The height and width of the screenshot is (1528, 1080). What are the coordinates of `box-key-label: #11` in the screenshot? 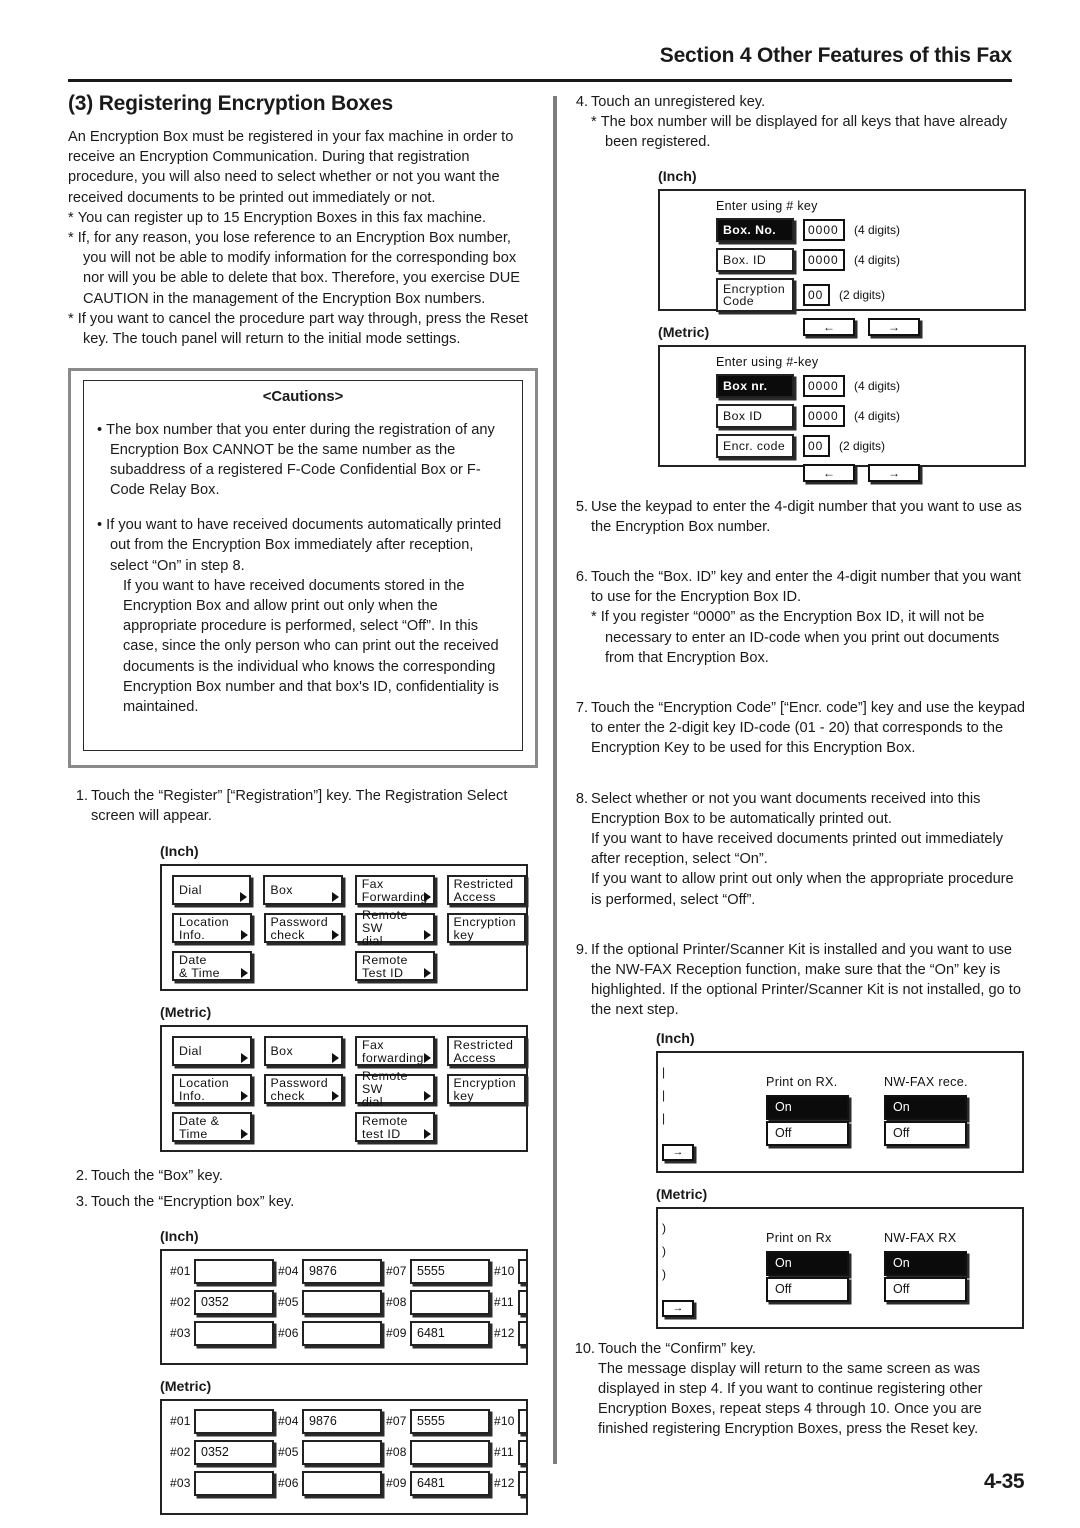 It's located at (504, 1302).